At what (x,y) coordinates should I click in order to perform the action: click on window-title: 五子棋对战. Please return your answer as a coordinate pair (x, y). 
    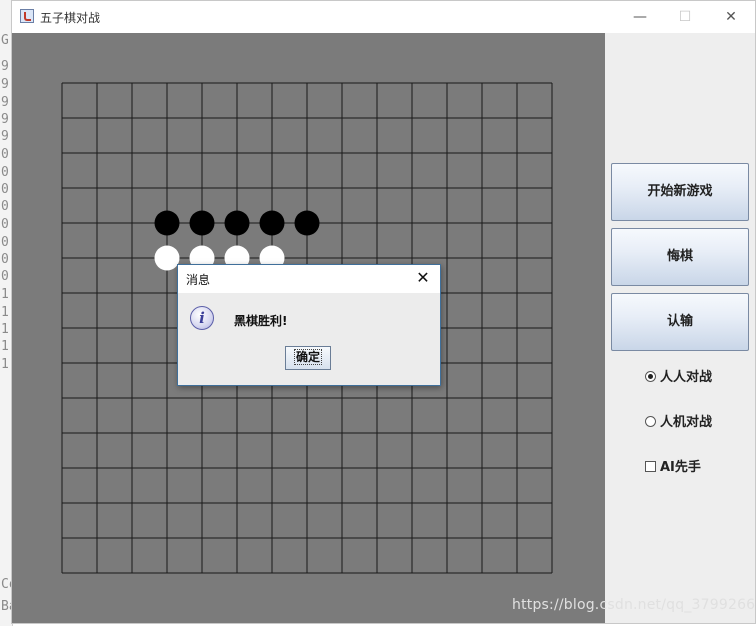
    Looking at the image, I should click on (70, 18).